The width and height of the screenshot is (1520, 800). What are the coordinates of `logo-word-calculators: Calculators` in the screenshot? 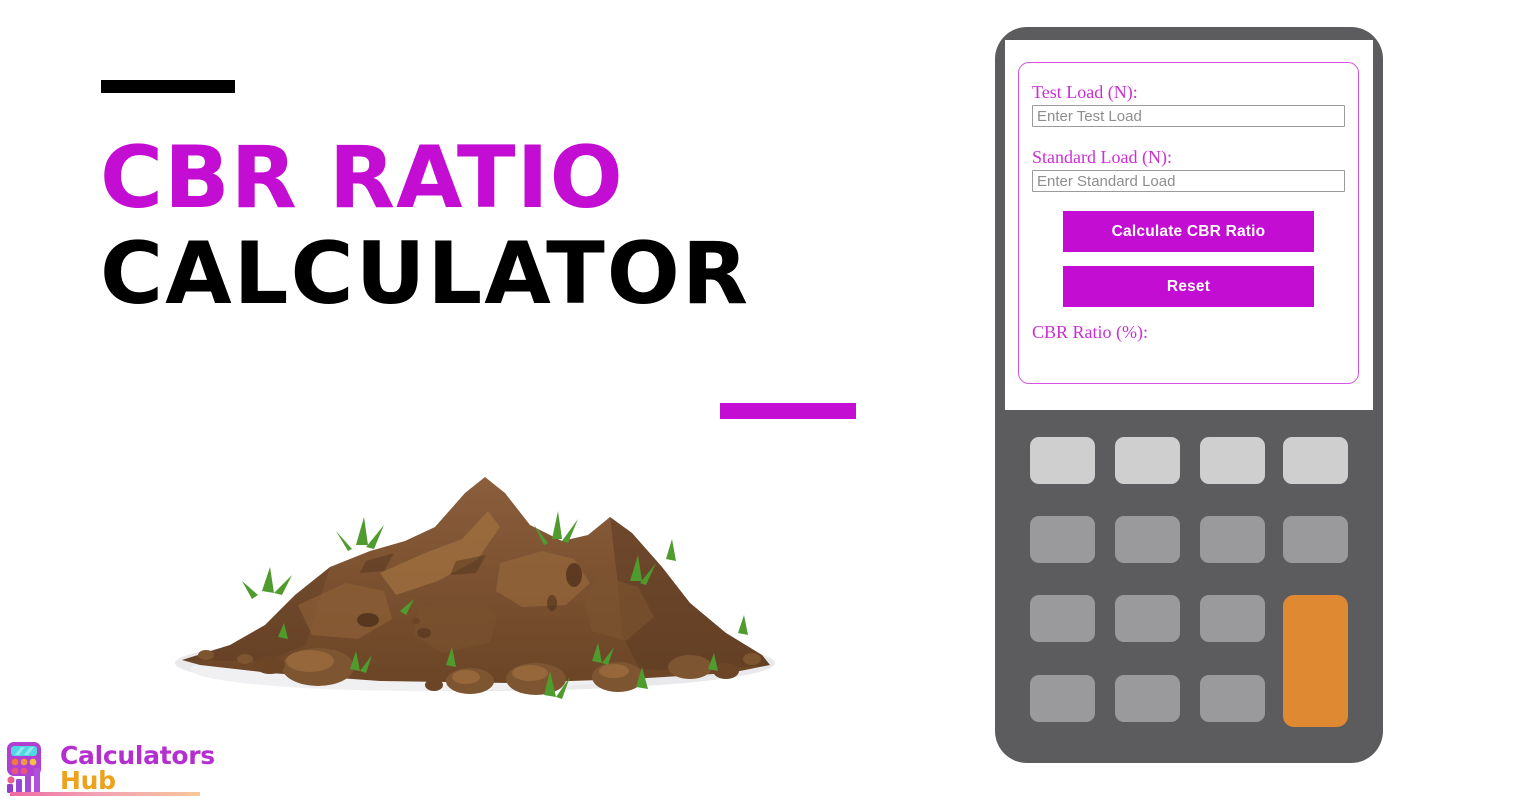 It's located at (137, 755).